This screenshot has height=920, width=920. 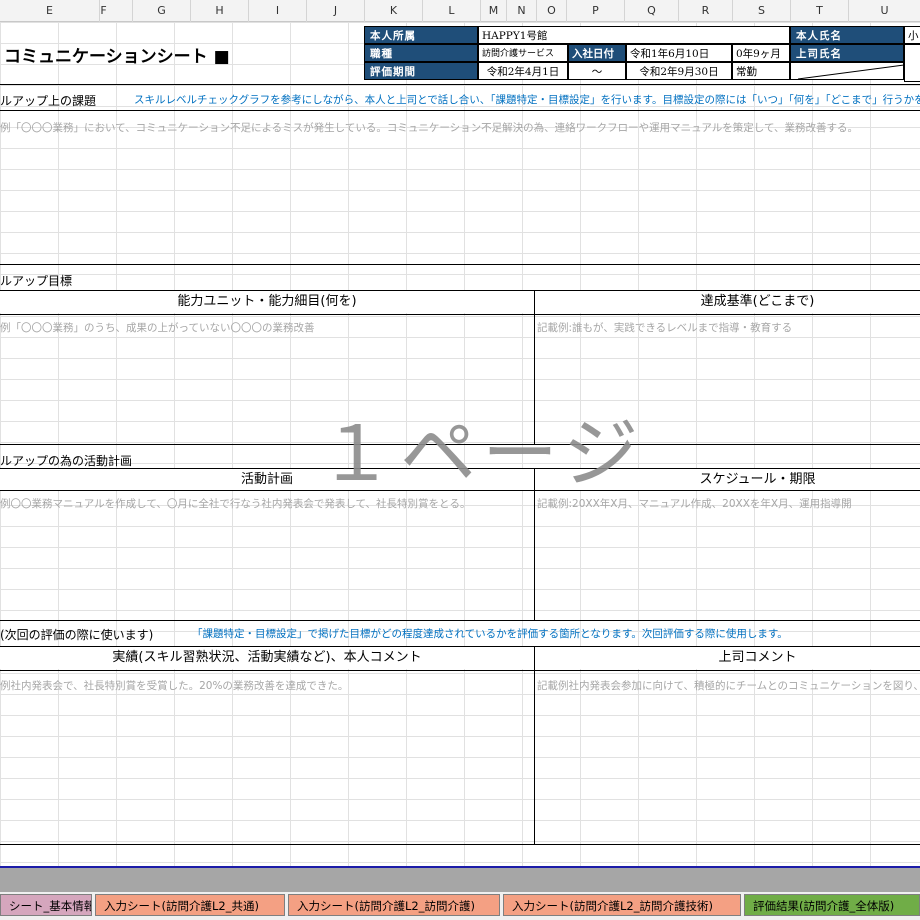 I want to click on column-divider, so click(x=534, y=745).